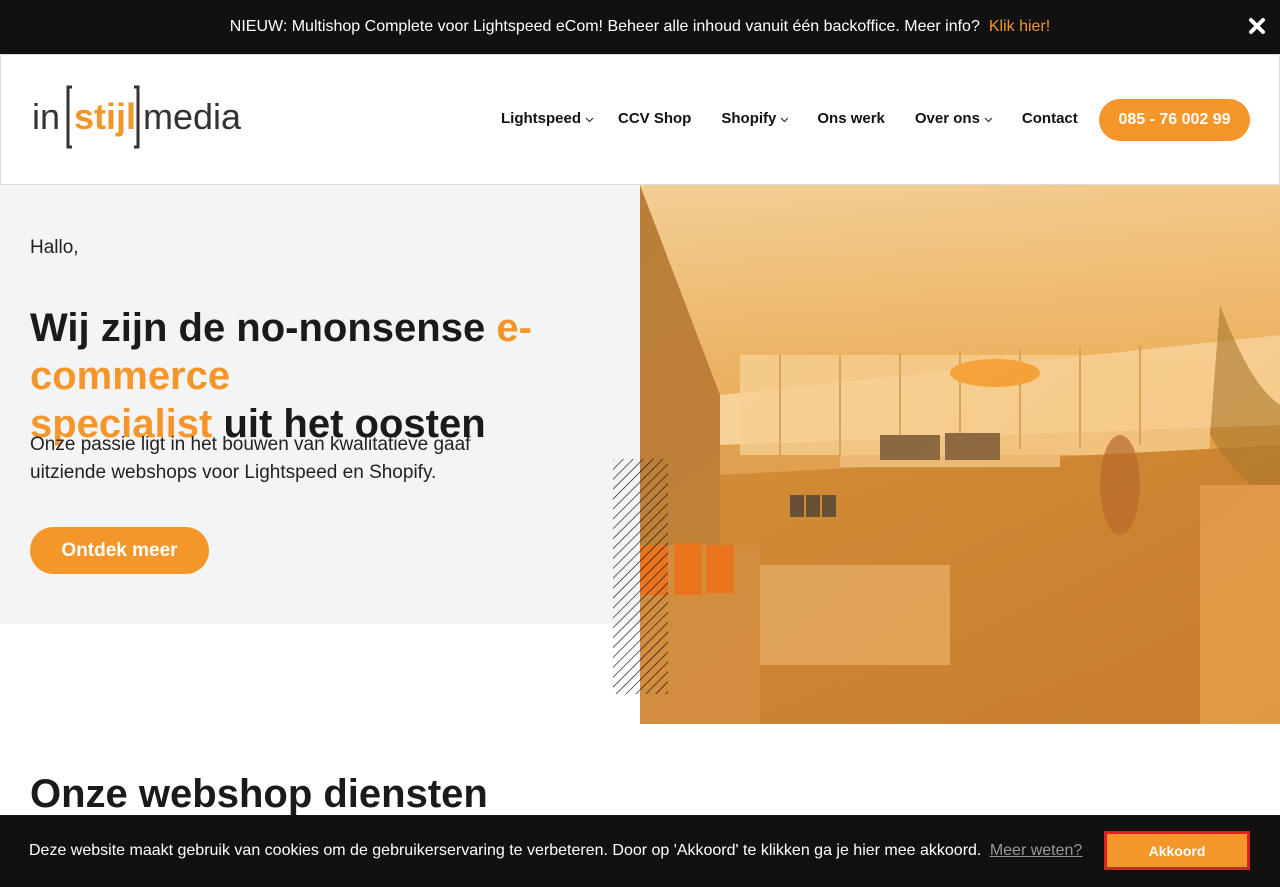  I want to click on cookie-more-link: Meer weten?, so click(1036, 850).